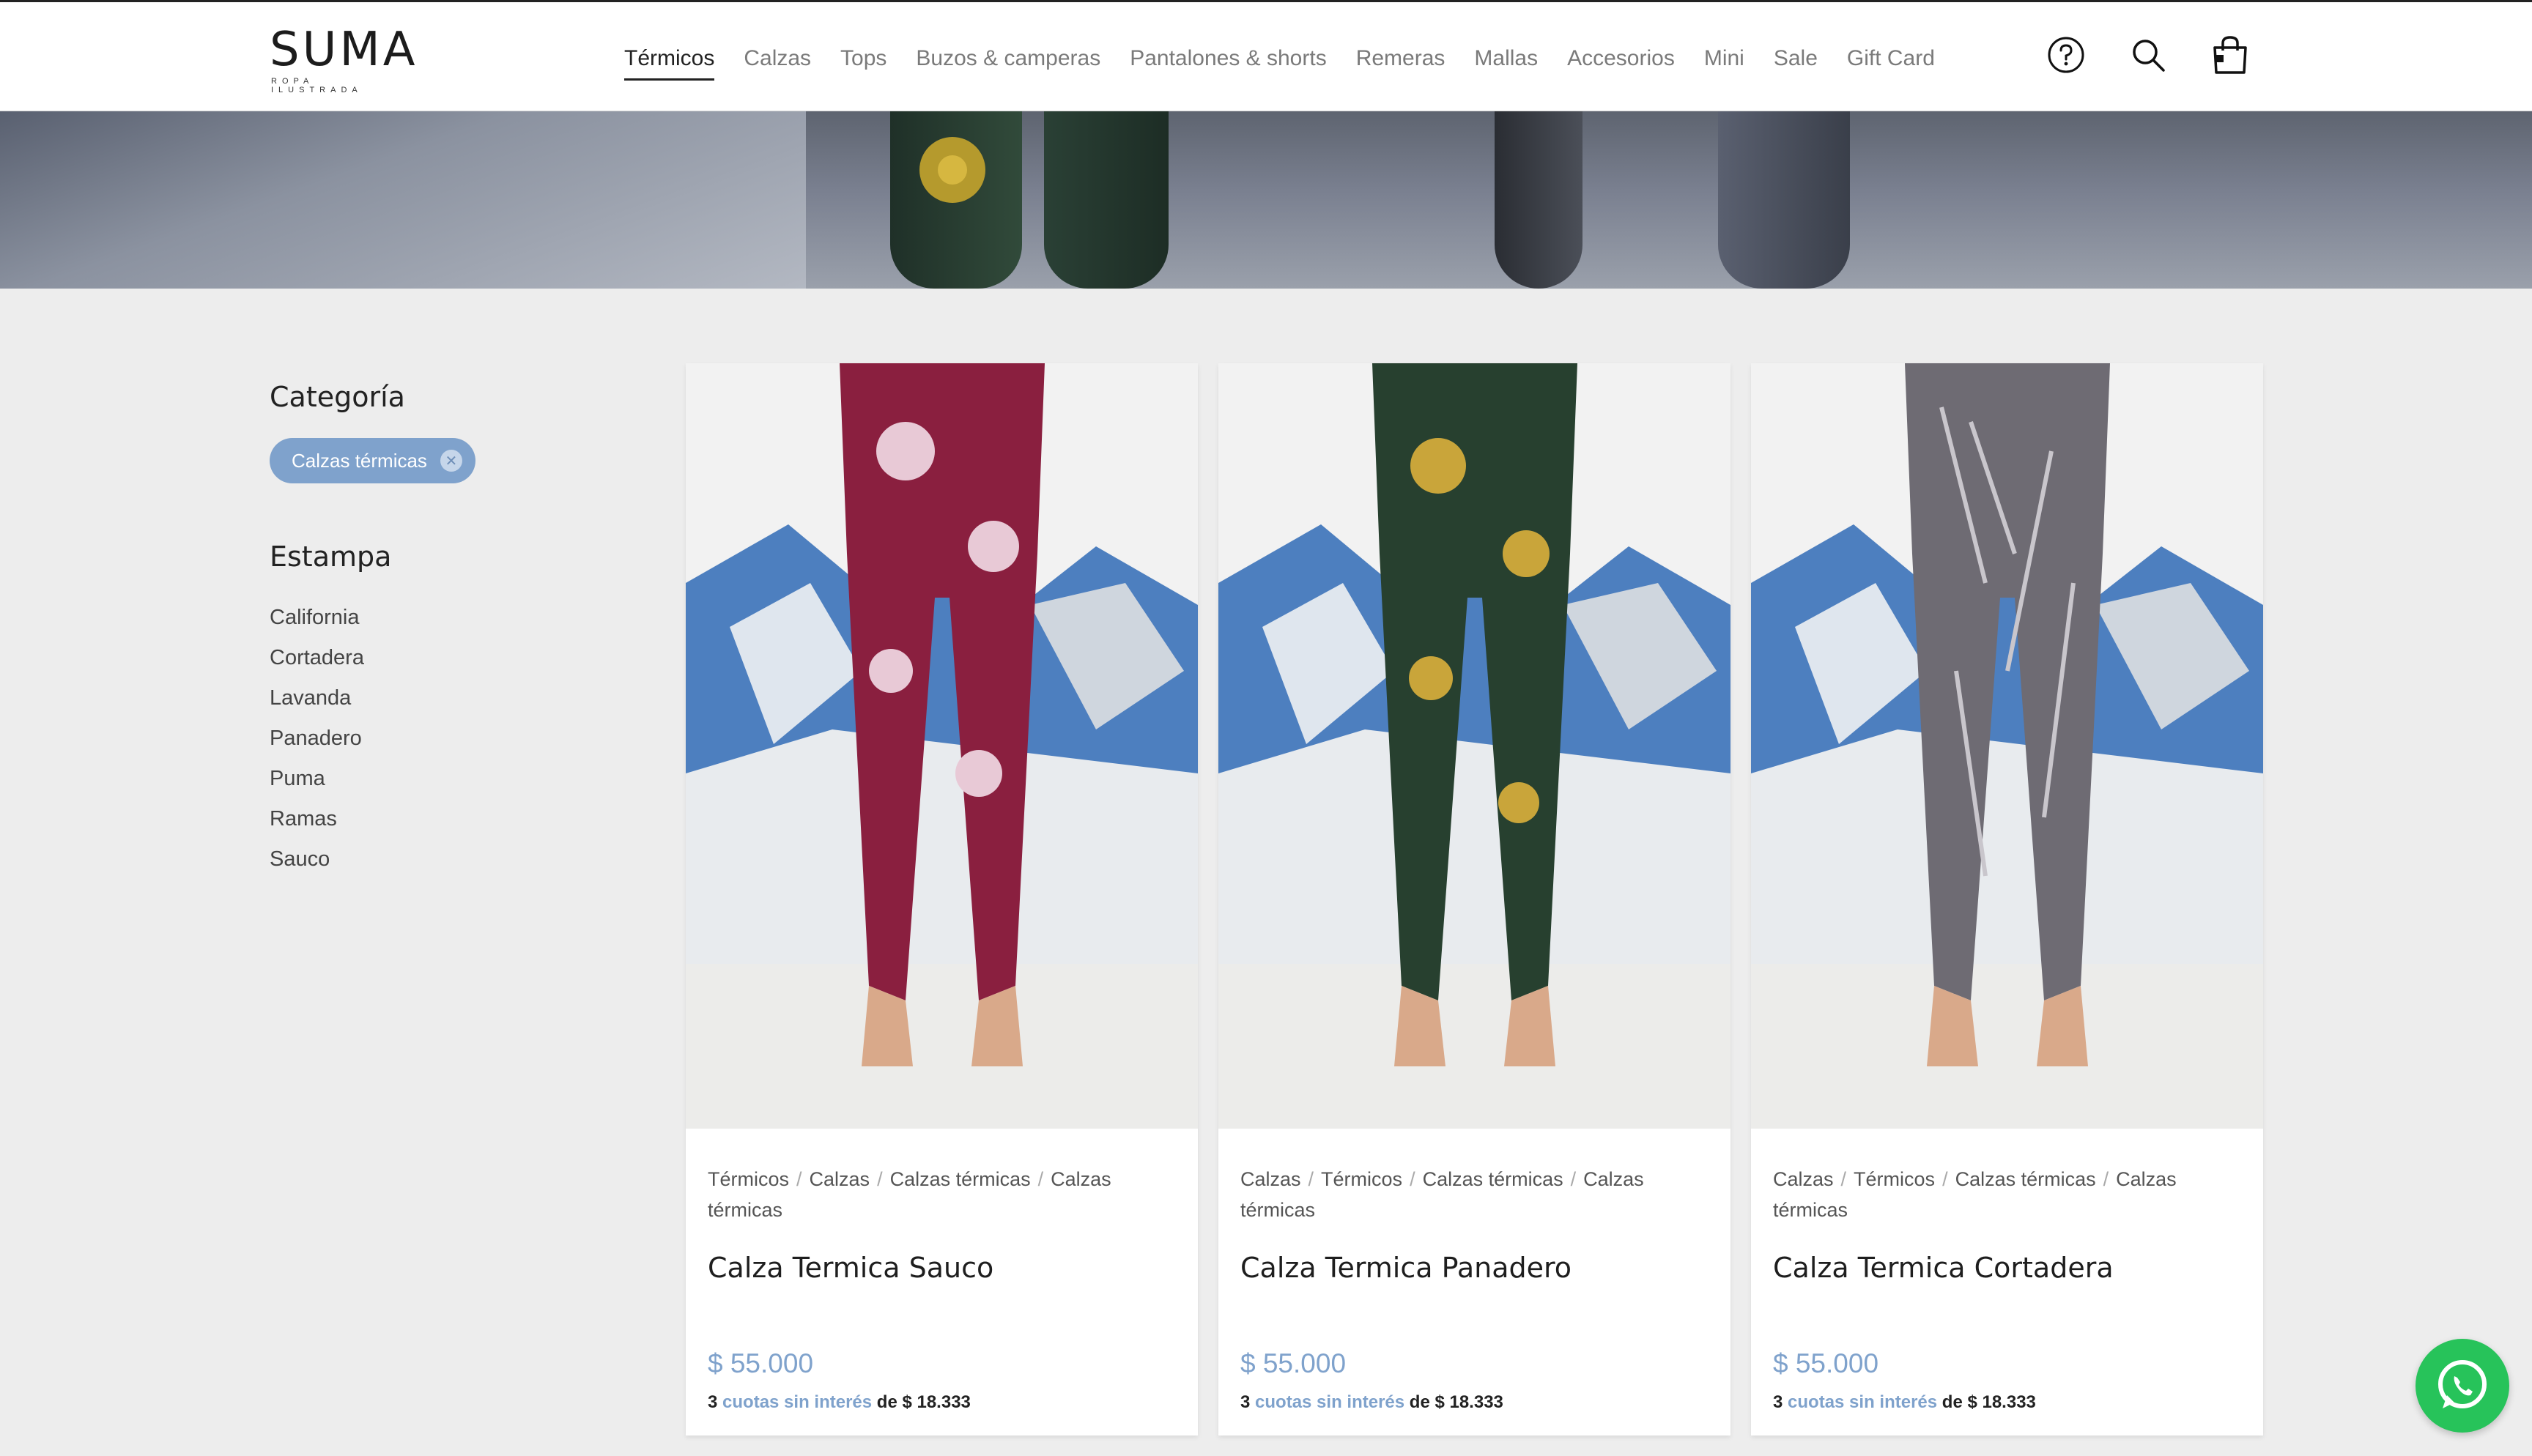 This screenshot has width=2532, height=1456. Describe the element at coordinates (344, 50) in the screenshot. I see `logo-name: SUMA` at that location.